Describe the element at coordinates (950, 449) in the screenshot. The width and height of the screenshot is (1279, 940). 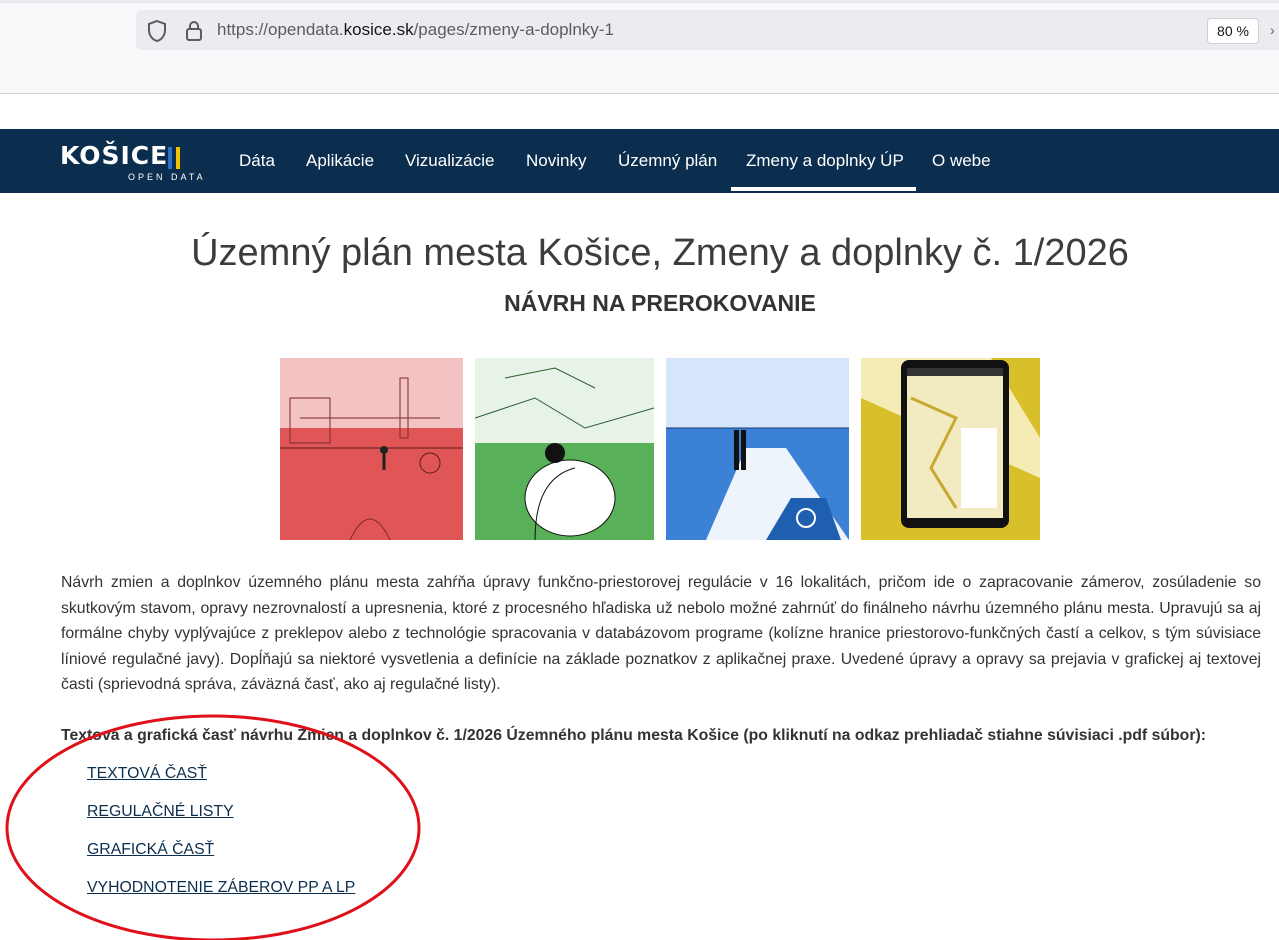
I see `illustration-yellow-tablet` at that location.